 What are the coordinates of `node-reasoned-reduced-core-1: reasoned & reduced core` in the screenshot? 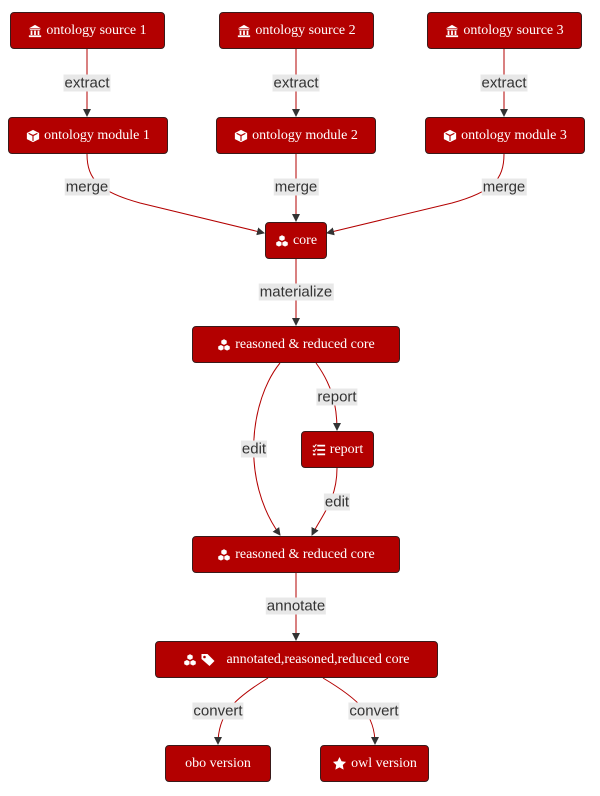 It's located at (296, 344).